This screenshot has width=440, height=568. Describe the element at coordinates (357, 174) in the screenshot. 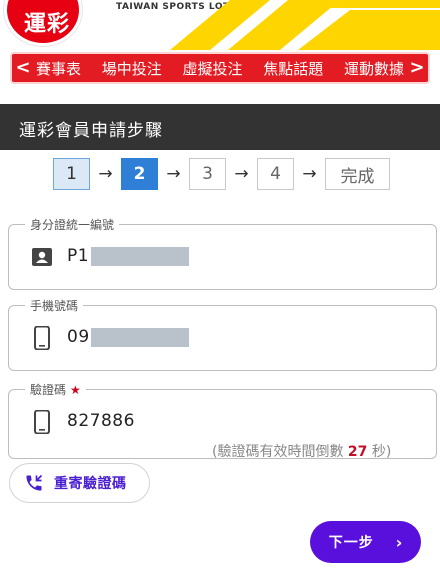

I see `step-complete: 完成` at that location.